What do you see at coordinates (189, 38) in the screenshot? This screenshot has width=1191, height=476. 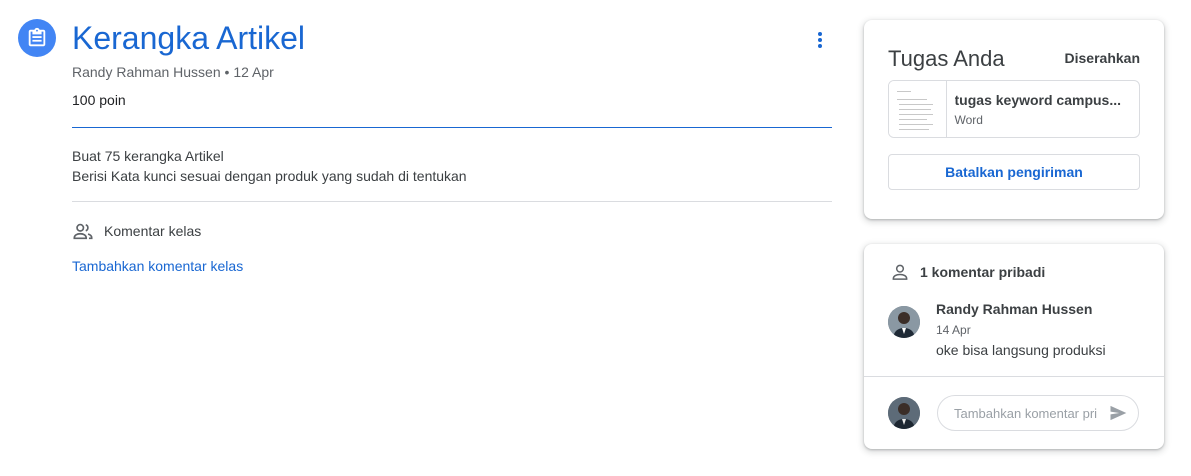 I see `assignment-title: Kerangka Artikel` at bounding box center [189, 38].